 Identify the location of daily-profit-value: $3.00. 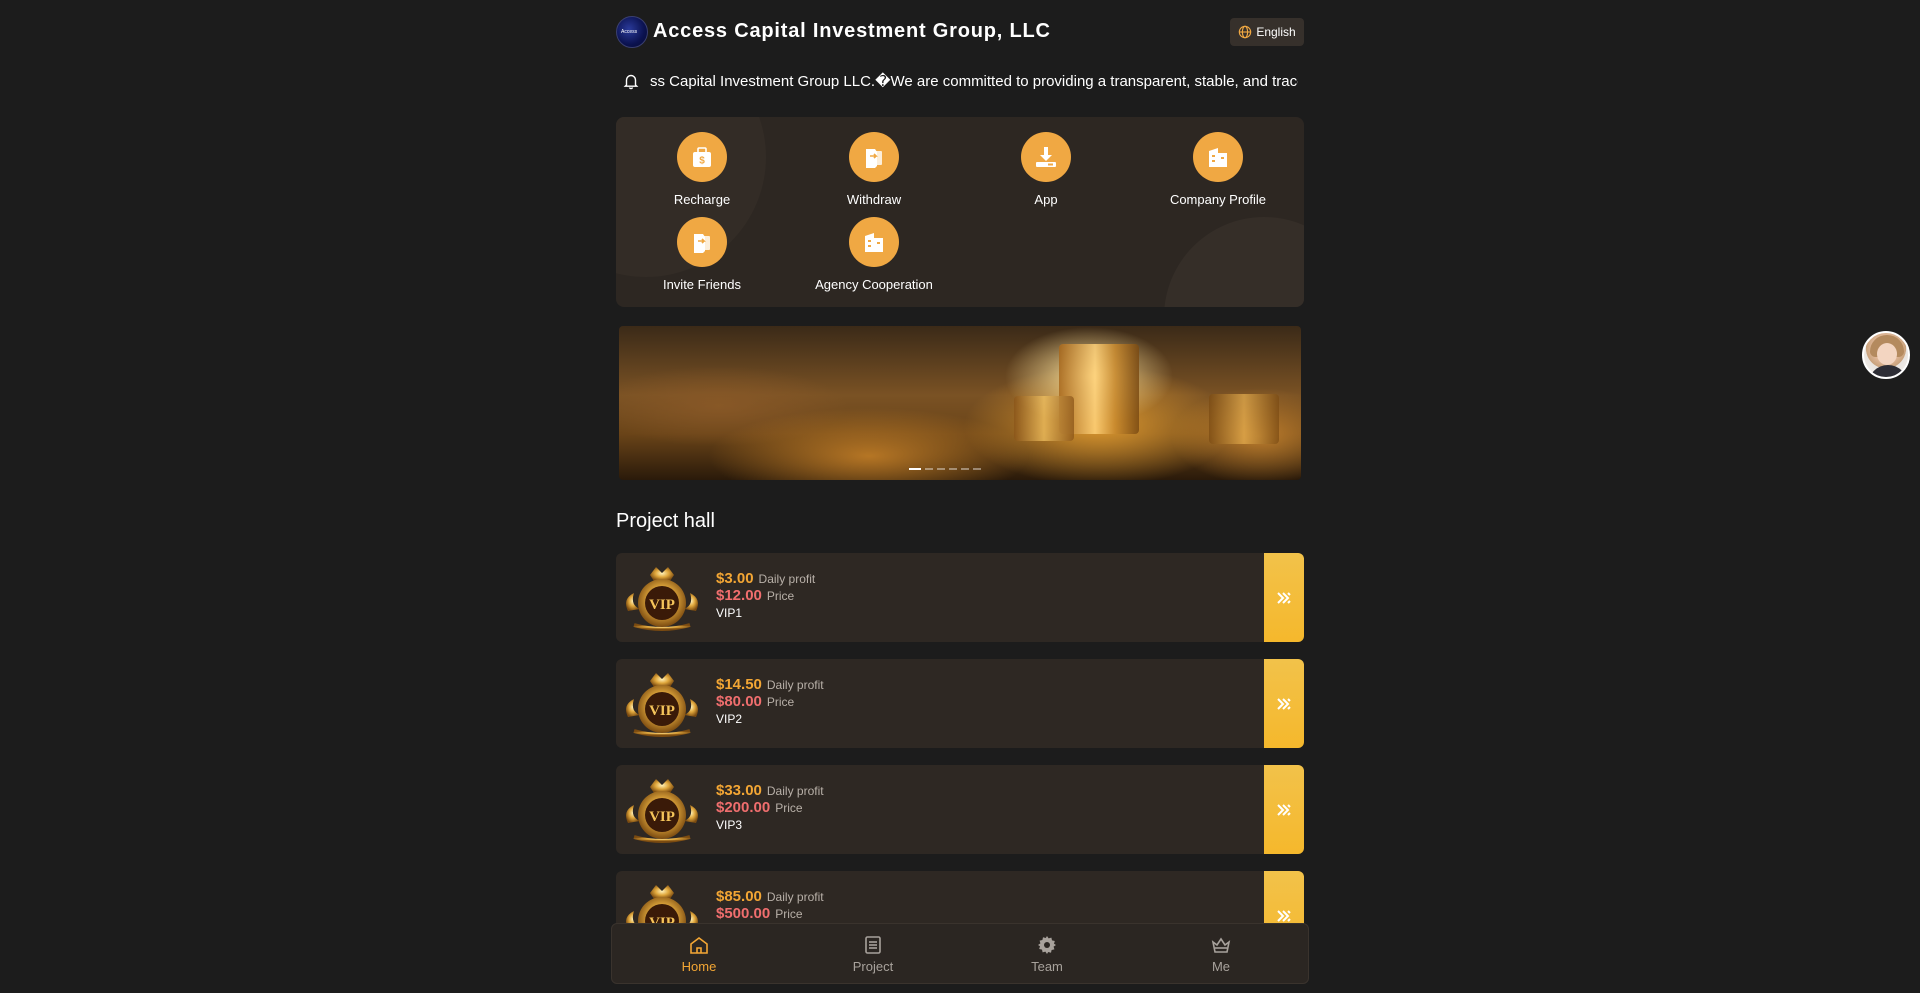
(735, 578).